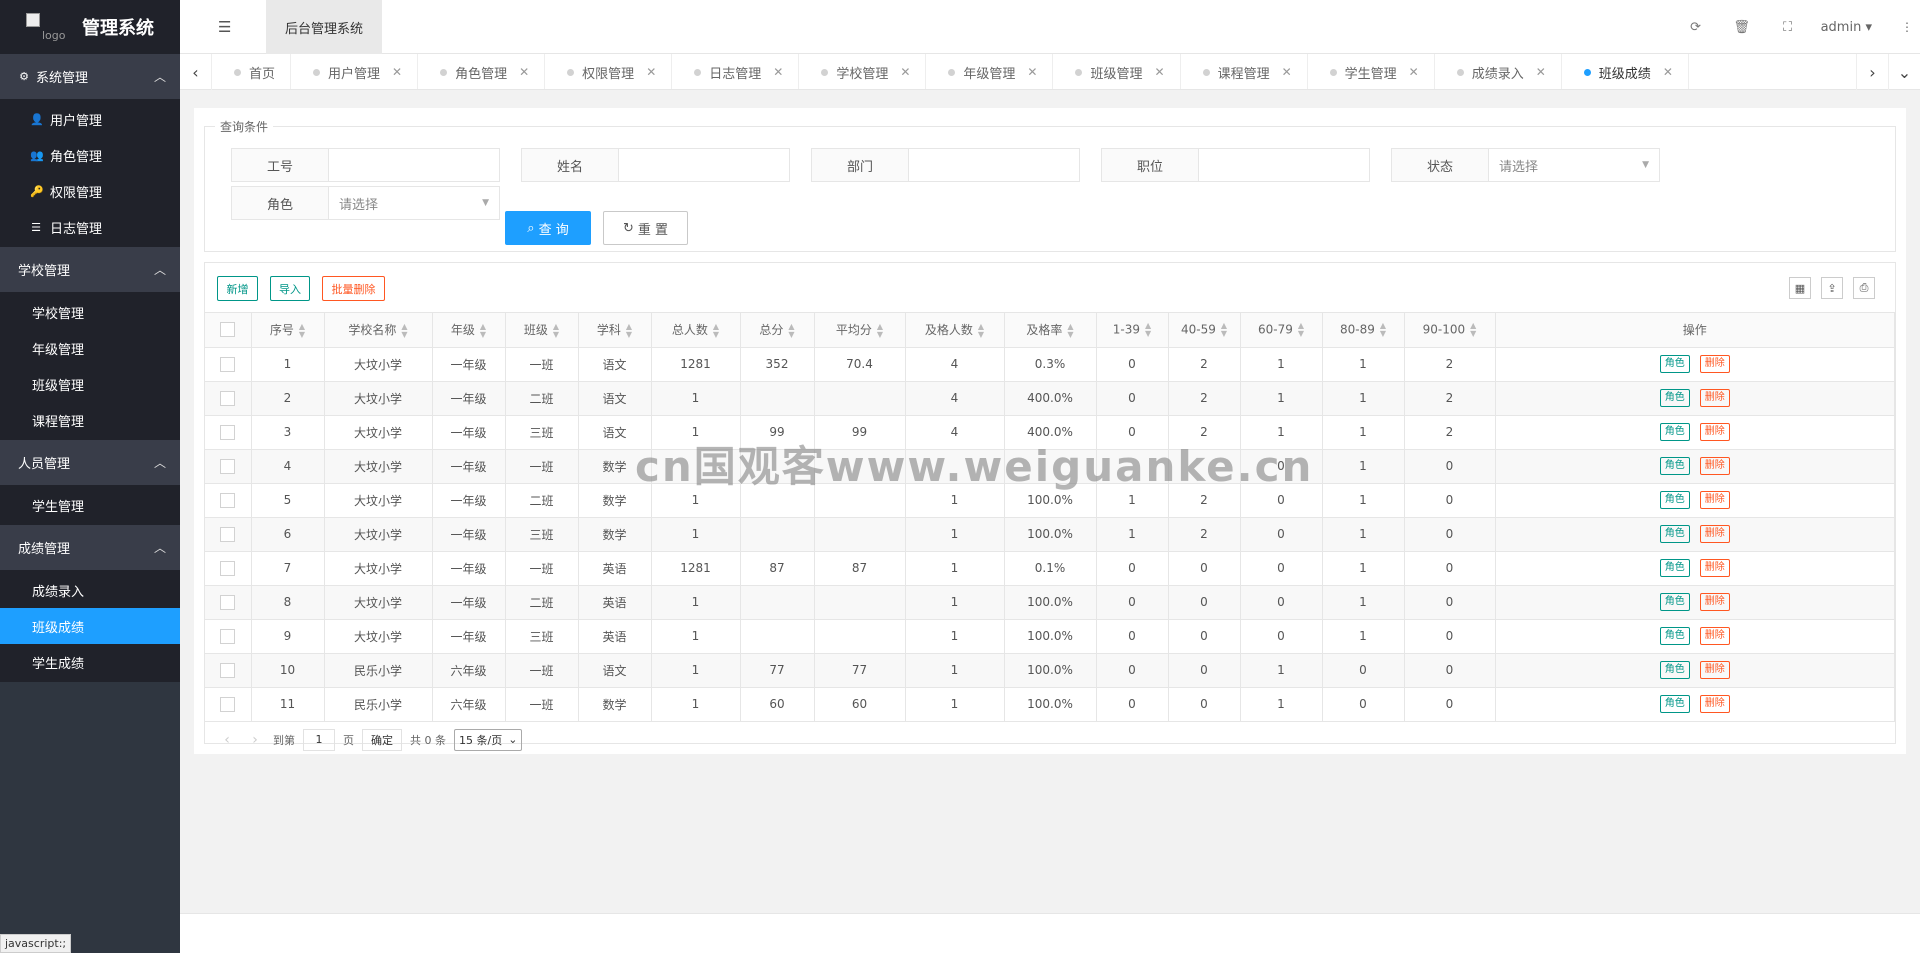 The height and width of the screenshot is (953, 1920). What do you see at coordinates (382, 739) in the screenshot?
I see `confirm-page-button: 确定` at bounding box center [382, 739].